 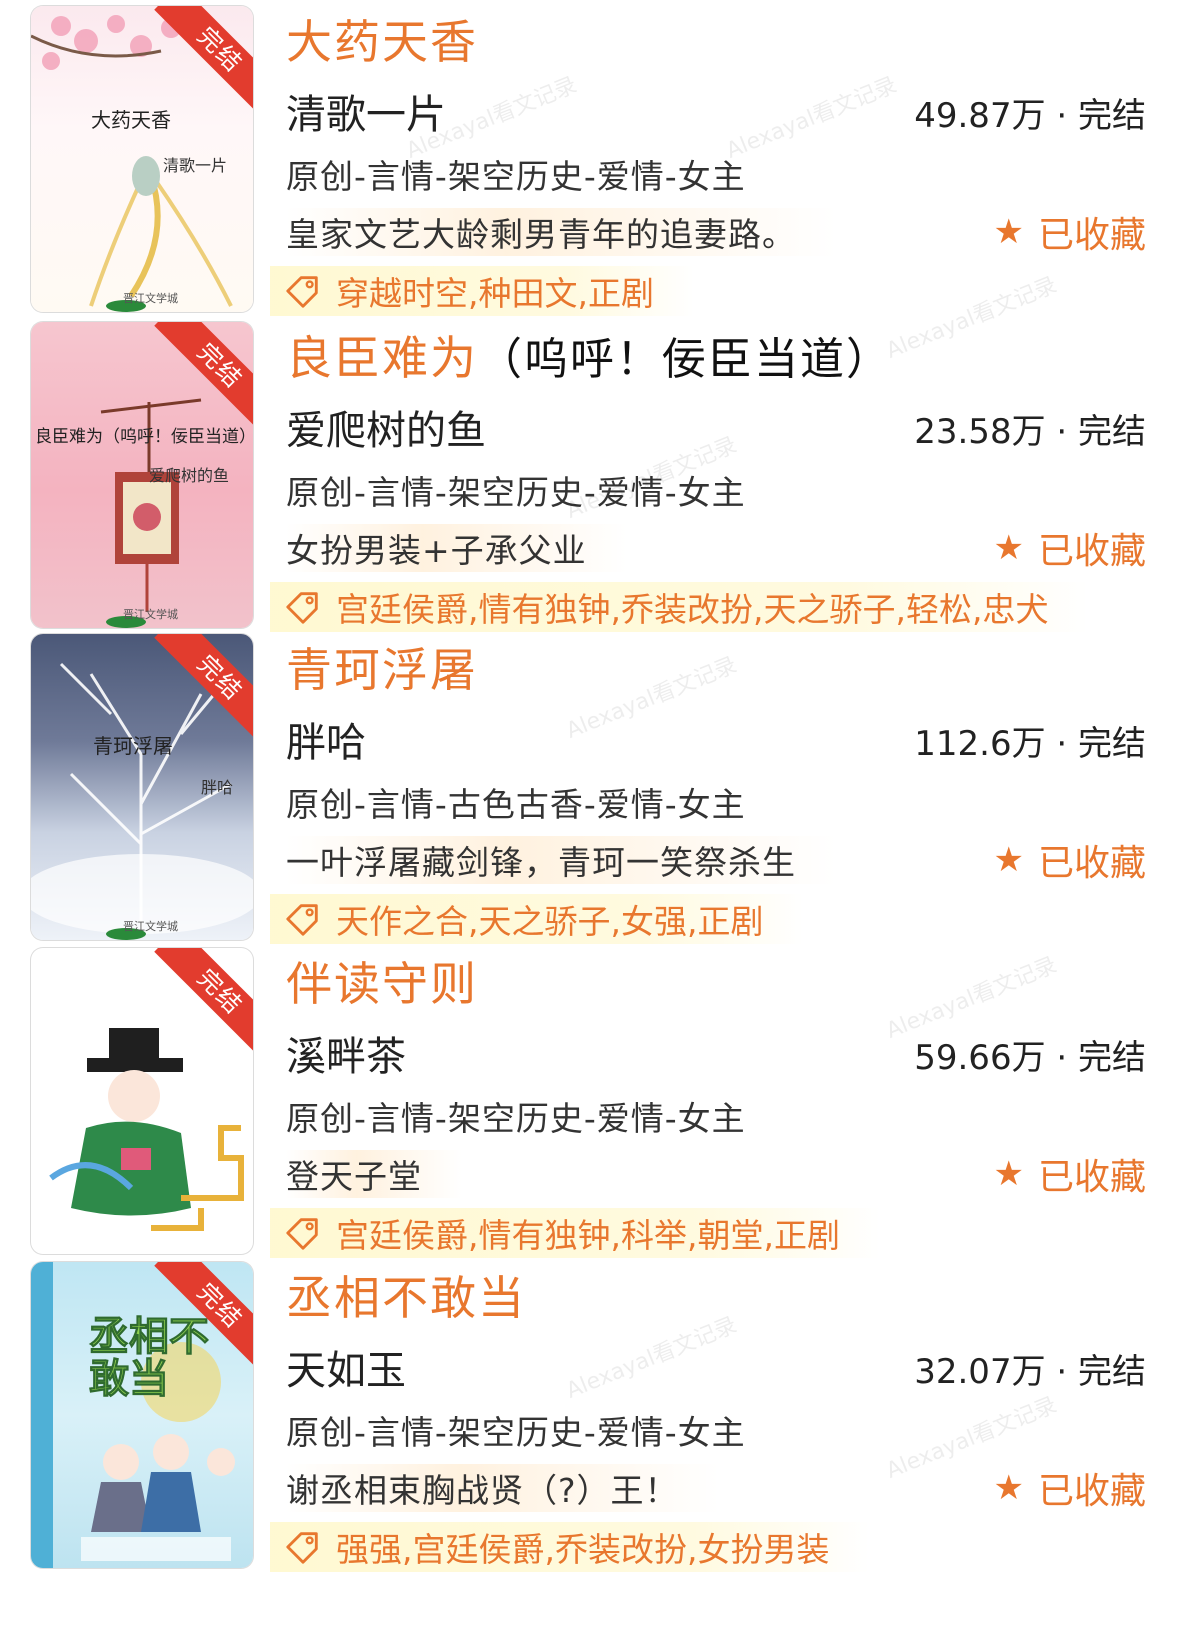 I want to click on book-summary: 皇家文艺大龄剩男青年的追妻路。, so click(x=561, y=232).